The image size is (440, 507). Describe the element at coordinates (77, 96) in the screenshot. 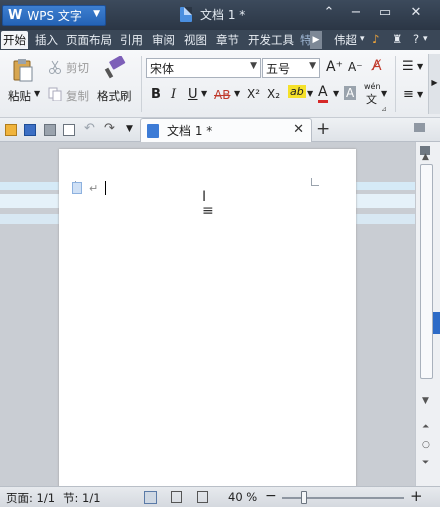

I see `copy-button: 复制` at that location.